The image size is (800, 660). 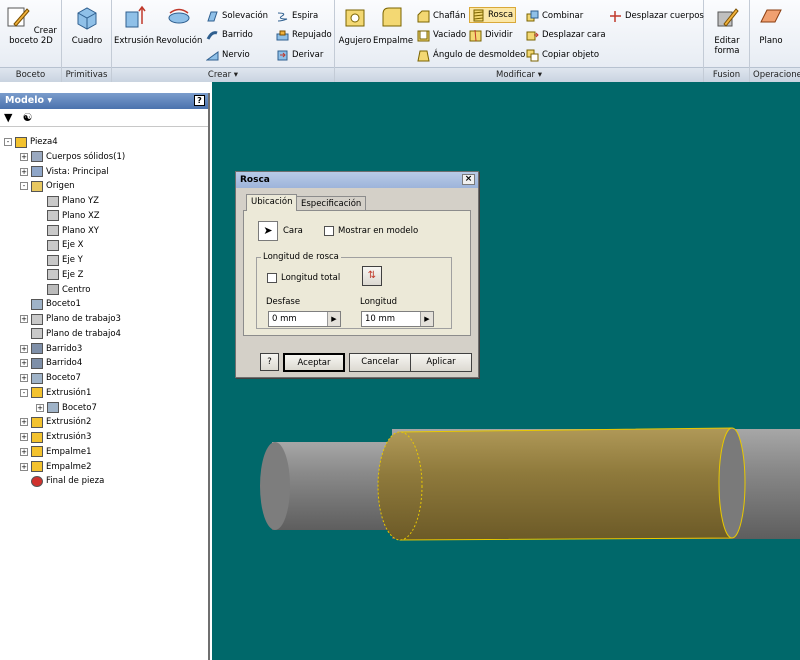 What do you see at coordinates (441, 16) in the screenshot?
I see `chaflan-button: Chaflán` at bounding box center [441, 16].